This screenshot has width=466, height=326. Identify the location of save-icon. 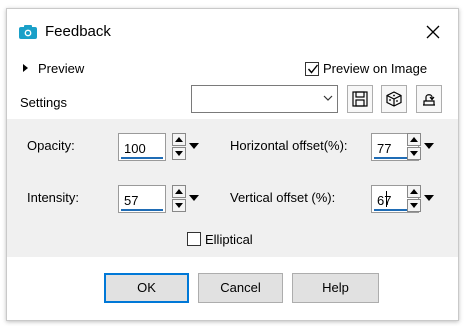
(360, 99).